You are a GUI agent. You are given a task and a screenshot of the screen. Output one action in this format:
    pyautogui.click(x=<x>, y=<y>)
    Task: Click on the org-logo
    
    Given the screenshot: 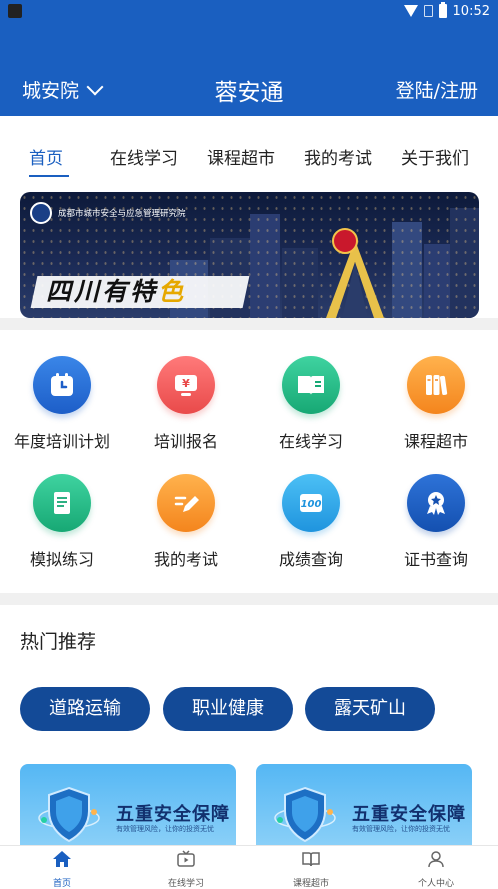 What is the action you would take?
    pyautogui.click(x=41, y=213)
    